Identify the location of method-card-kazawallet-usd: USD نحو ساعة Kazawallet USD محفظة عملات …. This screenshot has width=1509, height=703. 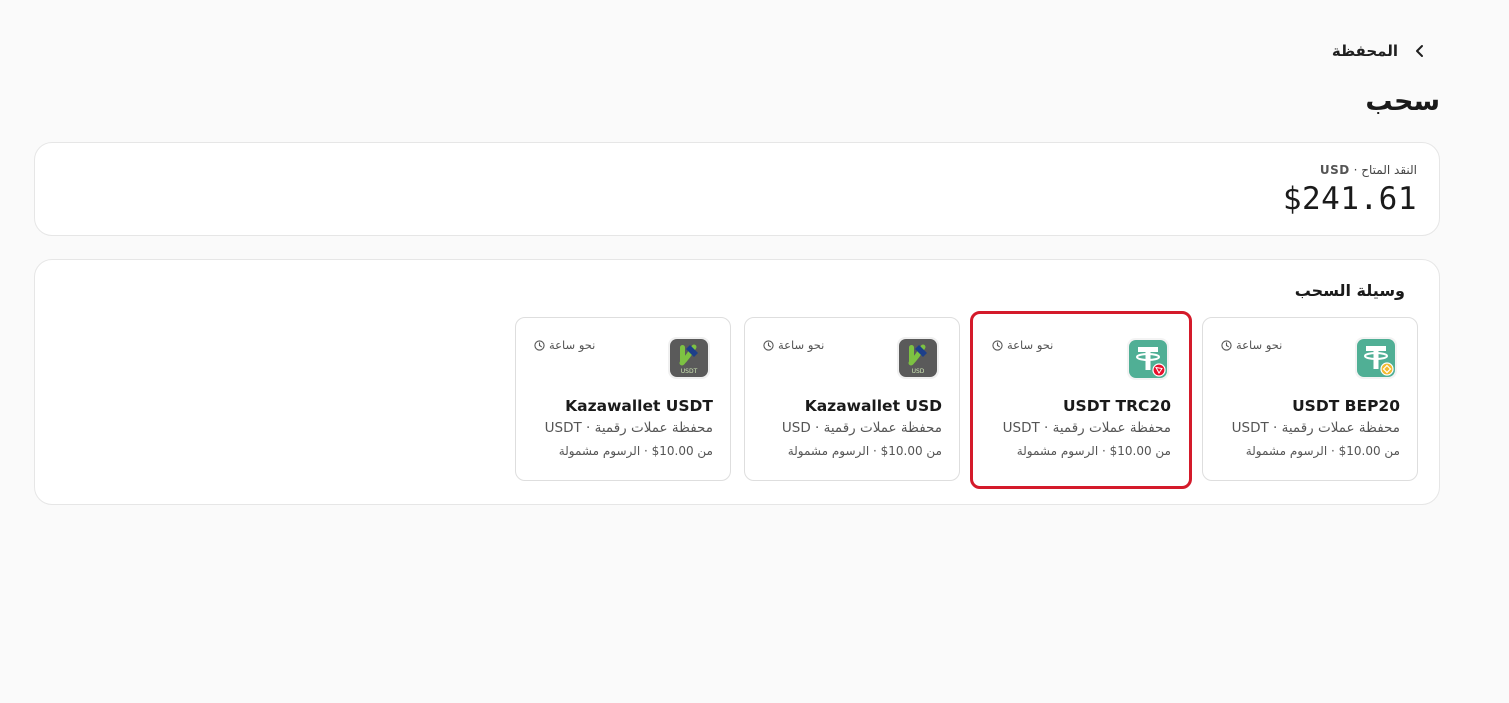
(852, 399).